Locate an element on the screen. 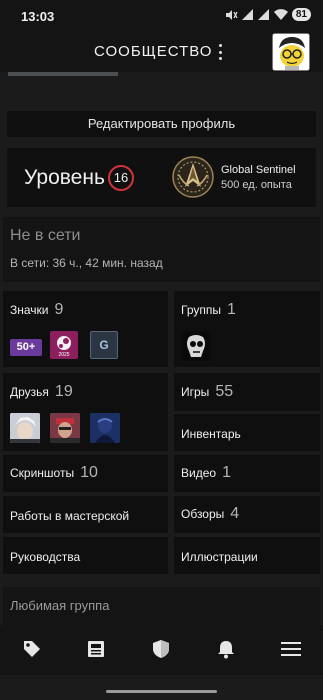 This screenshot has height=700, width=323. level-label: Уровень is located at coordinates (64, 177).